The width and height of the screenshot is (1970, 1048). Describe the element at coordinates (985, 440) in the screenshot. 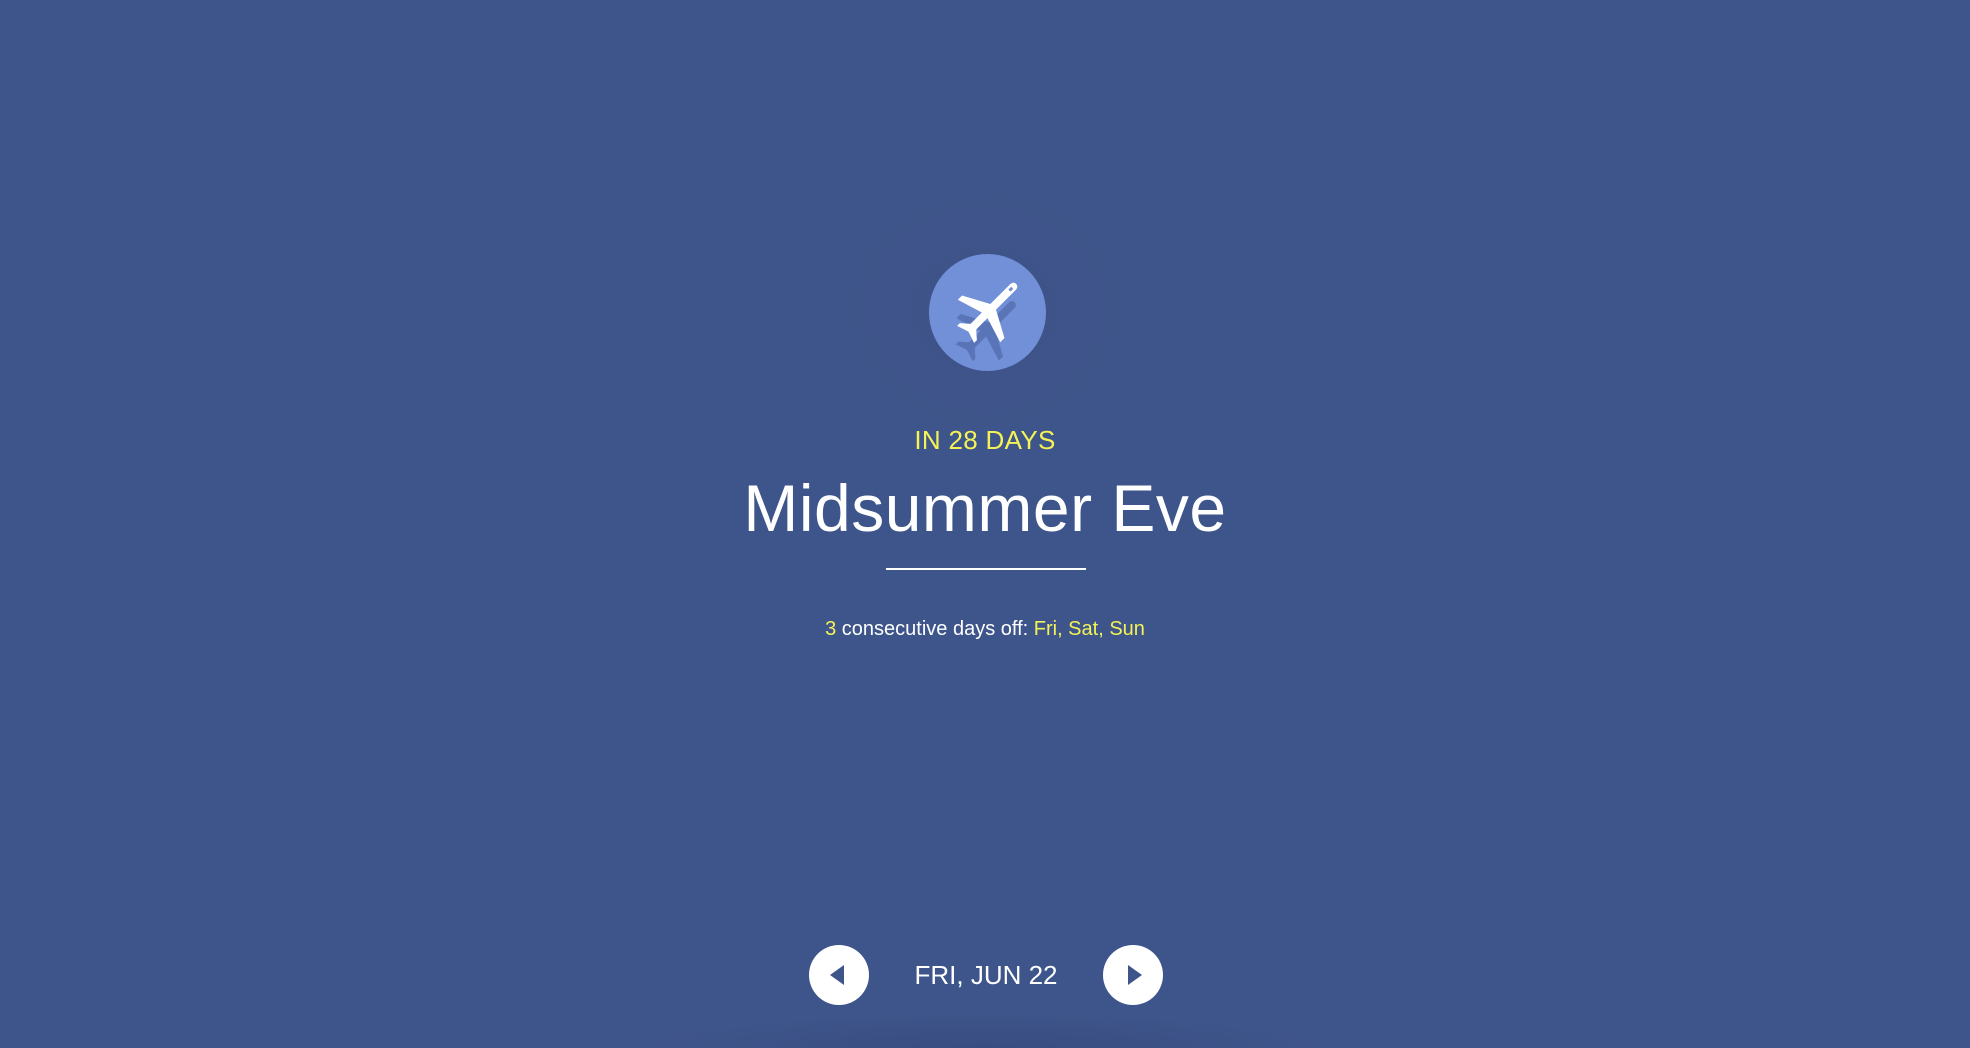

I see `countdown-label: IN 28 DAYS` at that location.